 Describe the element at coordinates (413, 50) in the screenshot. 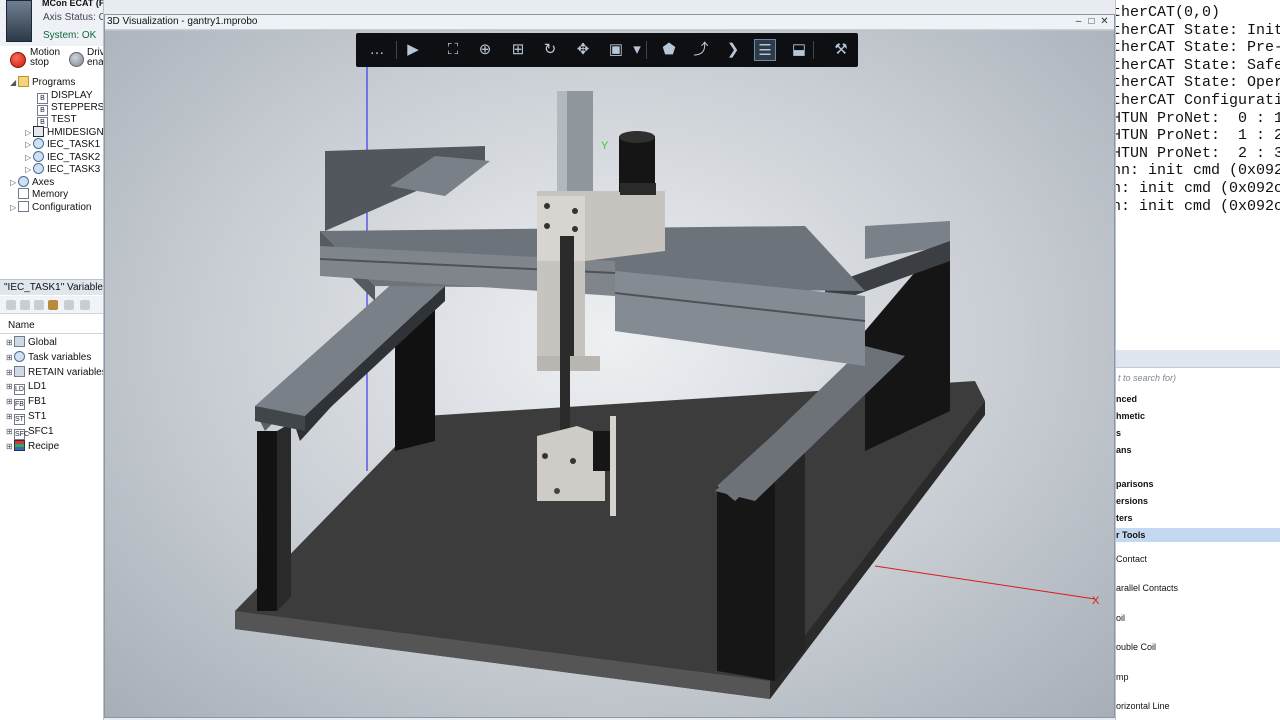

I see `play-icon: ▶` at that location.